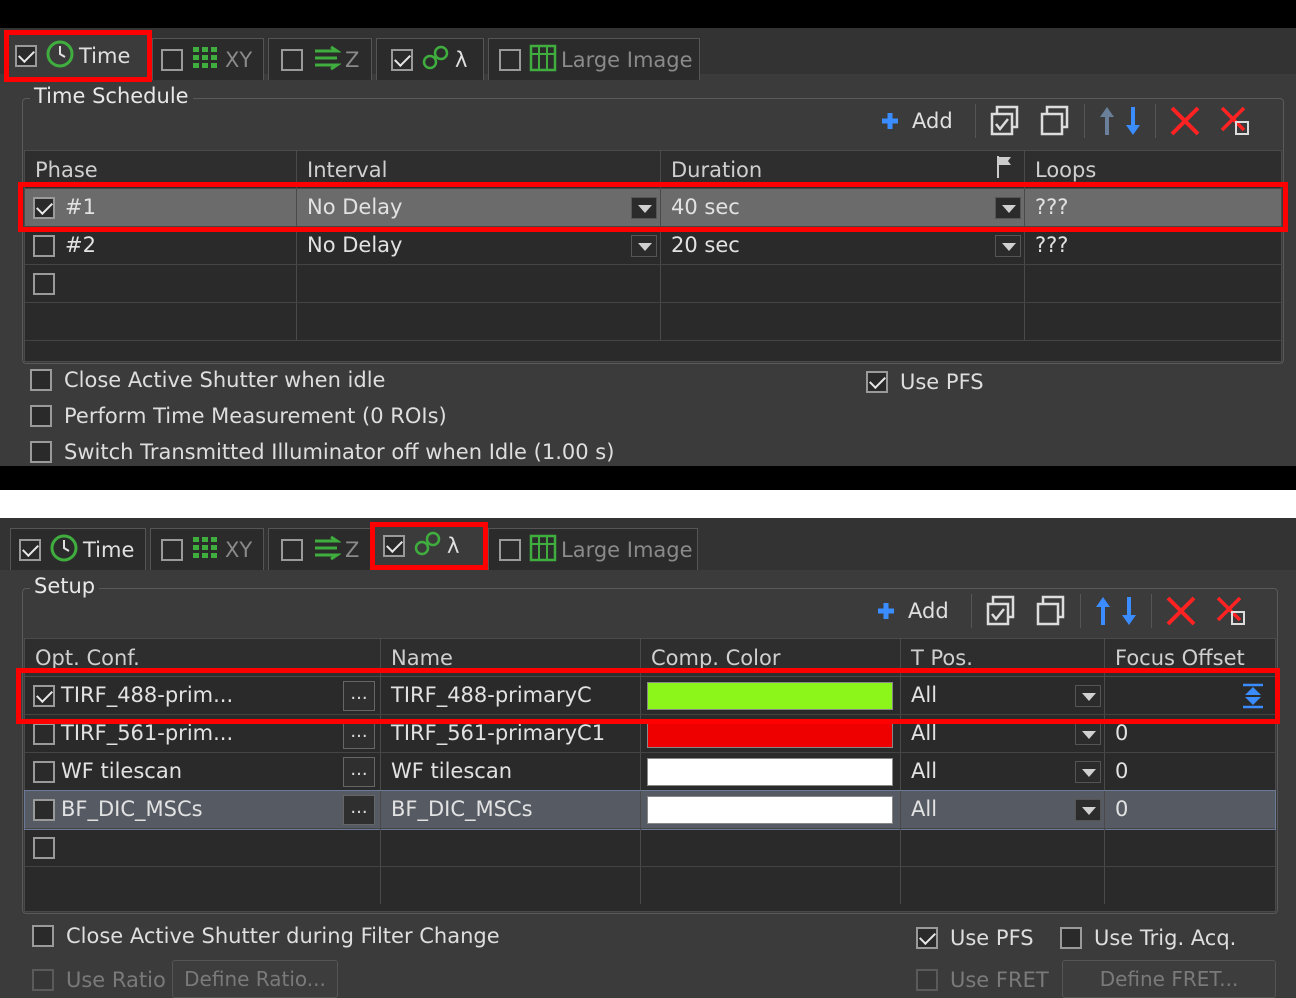 Image resolution: width=1296 pixels, height=998 pixels. What do you see at coordinates (927, 980) in the screenshot?
I see `use-fret-checkbox` at bounding box center [927, 980].